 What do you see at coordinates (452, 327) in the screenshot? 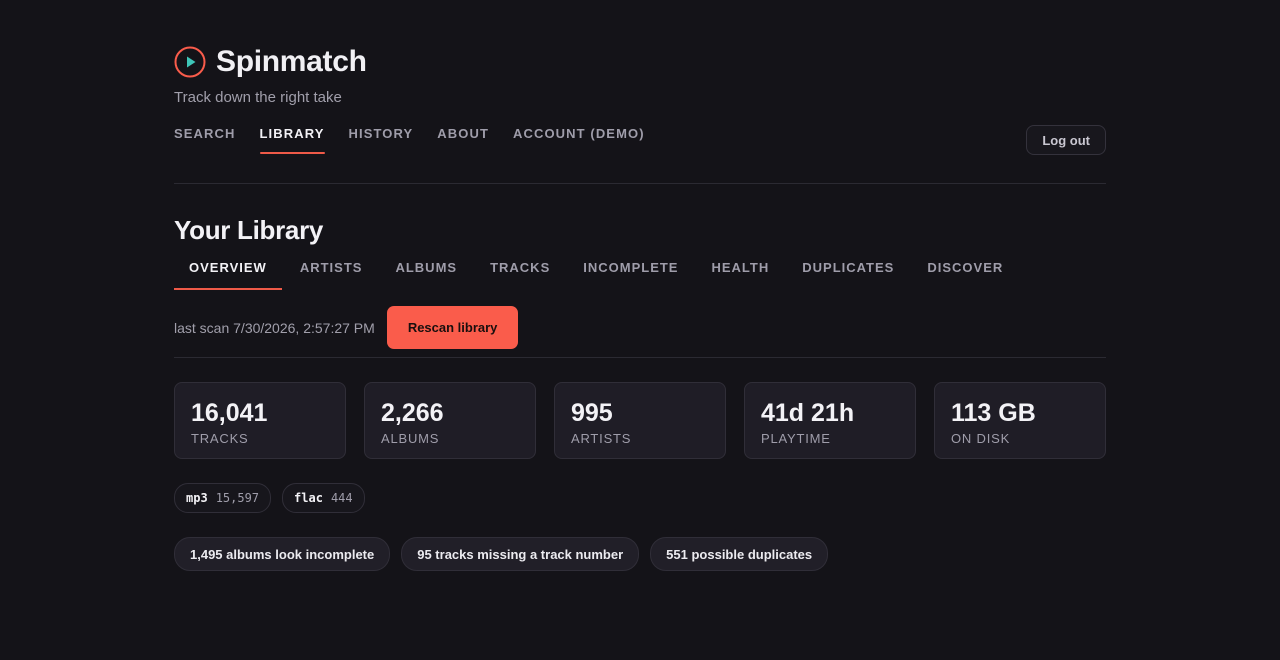
I see `rescan-library-button: Rescan library` at bounding box center [452, 327].